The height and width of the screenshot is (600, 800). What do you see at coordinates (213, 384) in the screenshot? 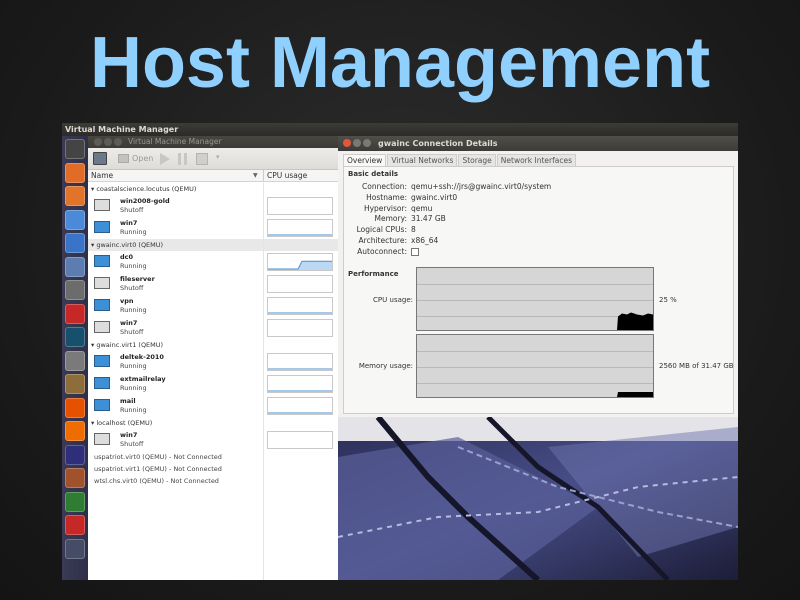
I see `vm-row: extmailrelay Running` at bounding box center [213, 384].